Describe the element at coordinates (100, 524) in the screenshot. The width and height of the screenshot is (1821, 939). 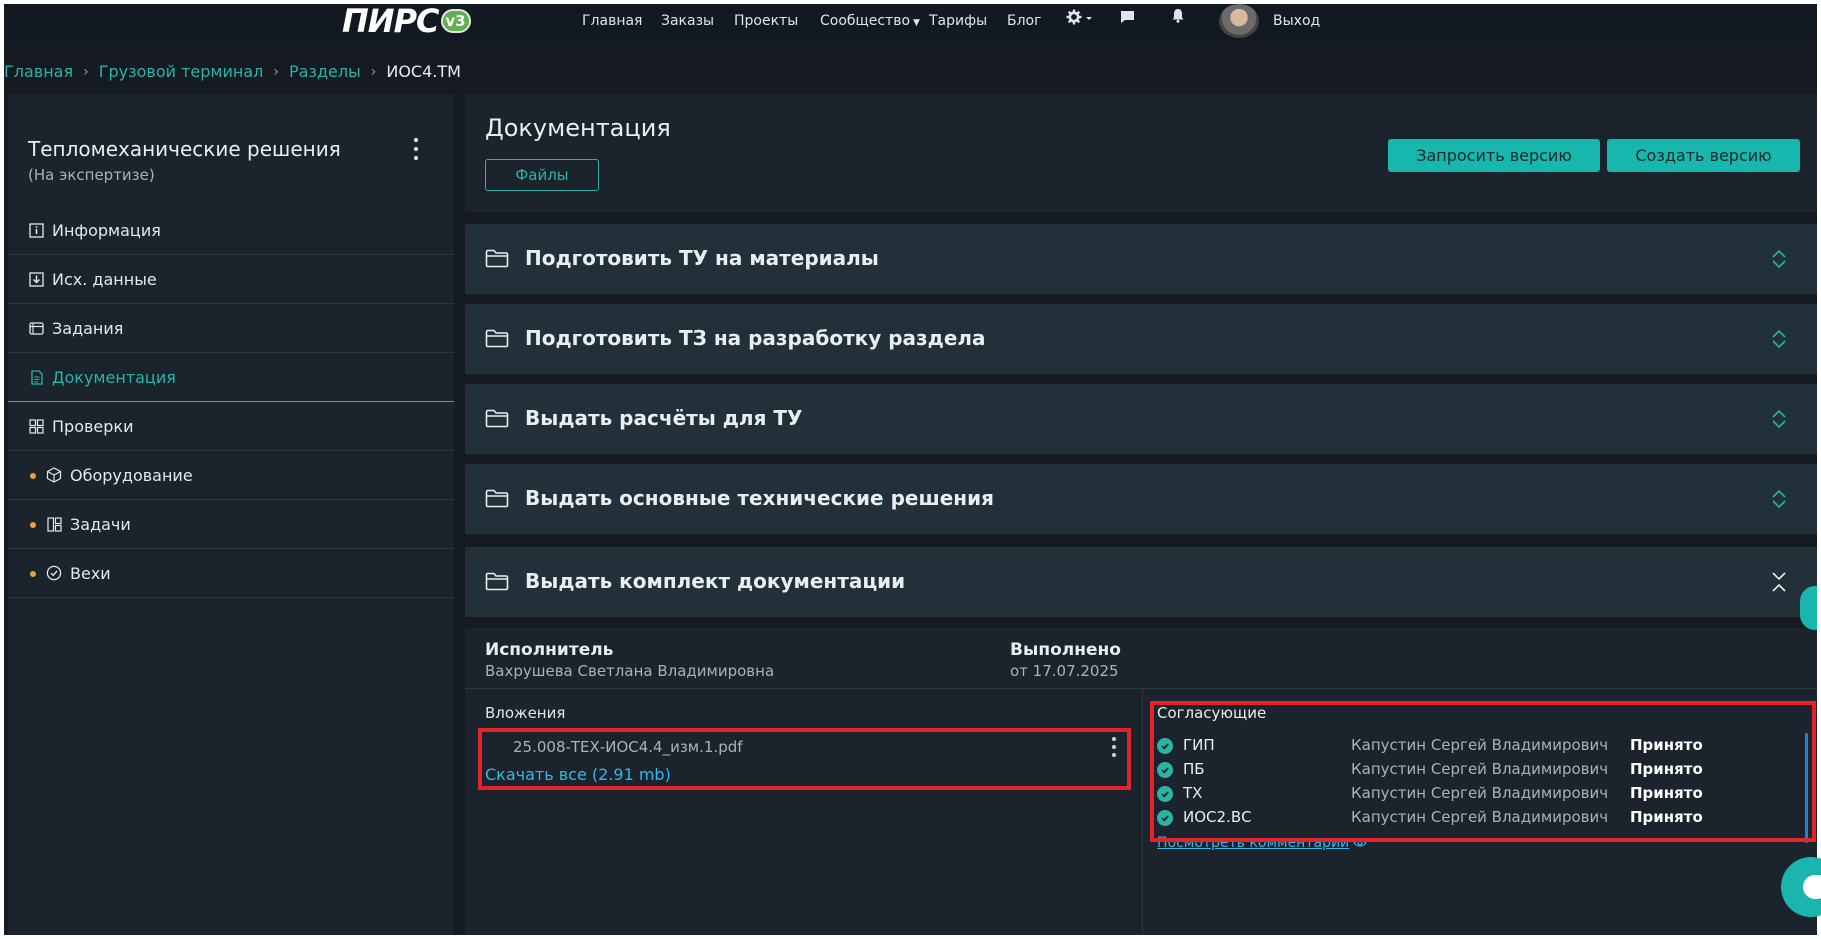
I see `sidebar-item-label: Задачи` at that location.